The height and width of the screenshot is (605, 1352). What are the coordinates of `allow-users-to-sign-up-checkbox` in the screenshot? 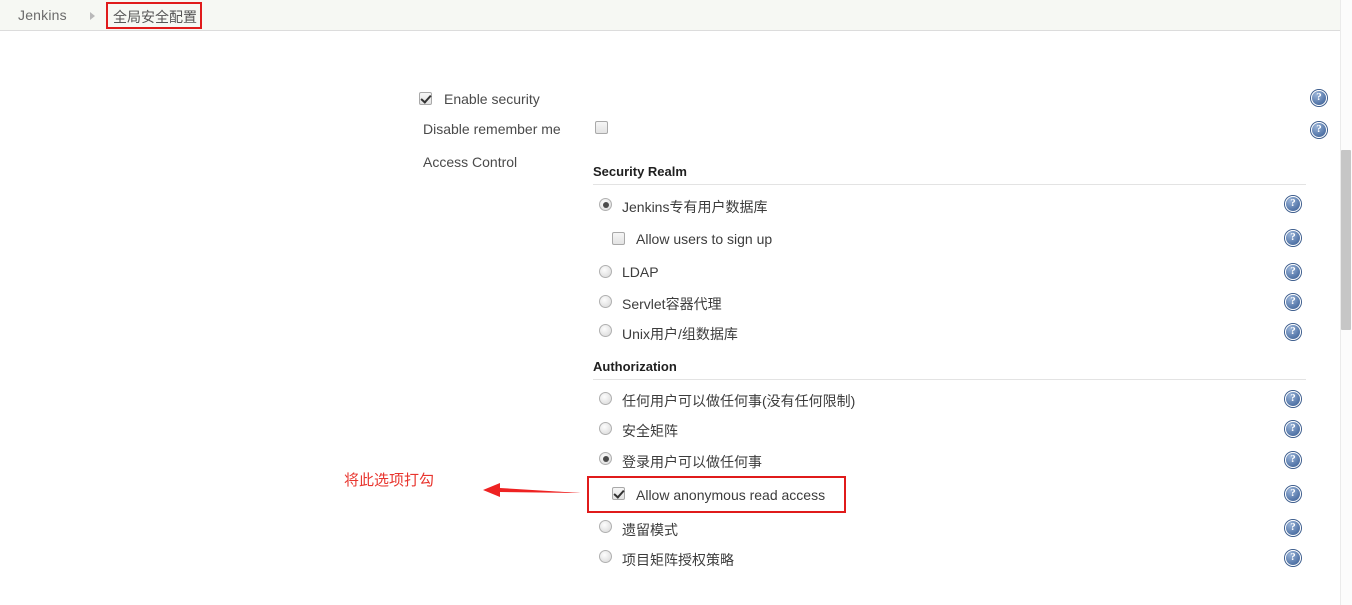 It's located at (618, 238).